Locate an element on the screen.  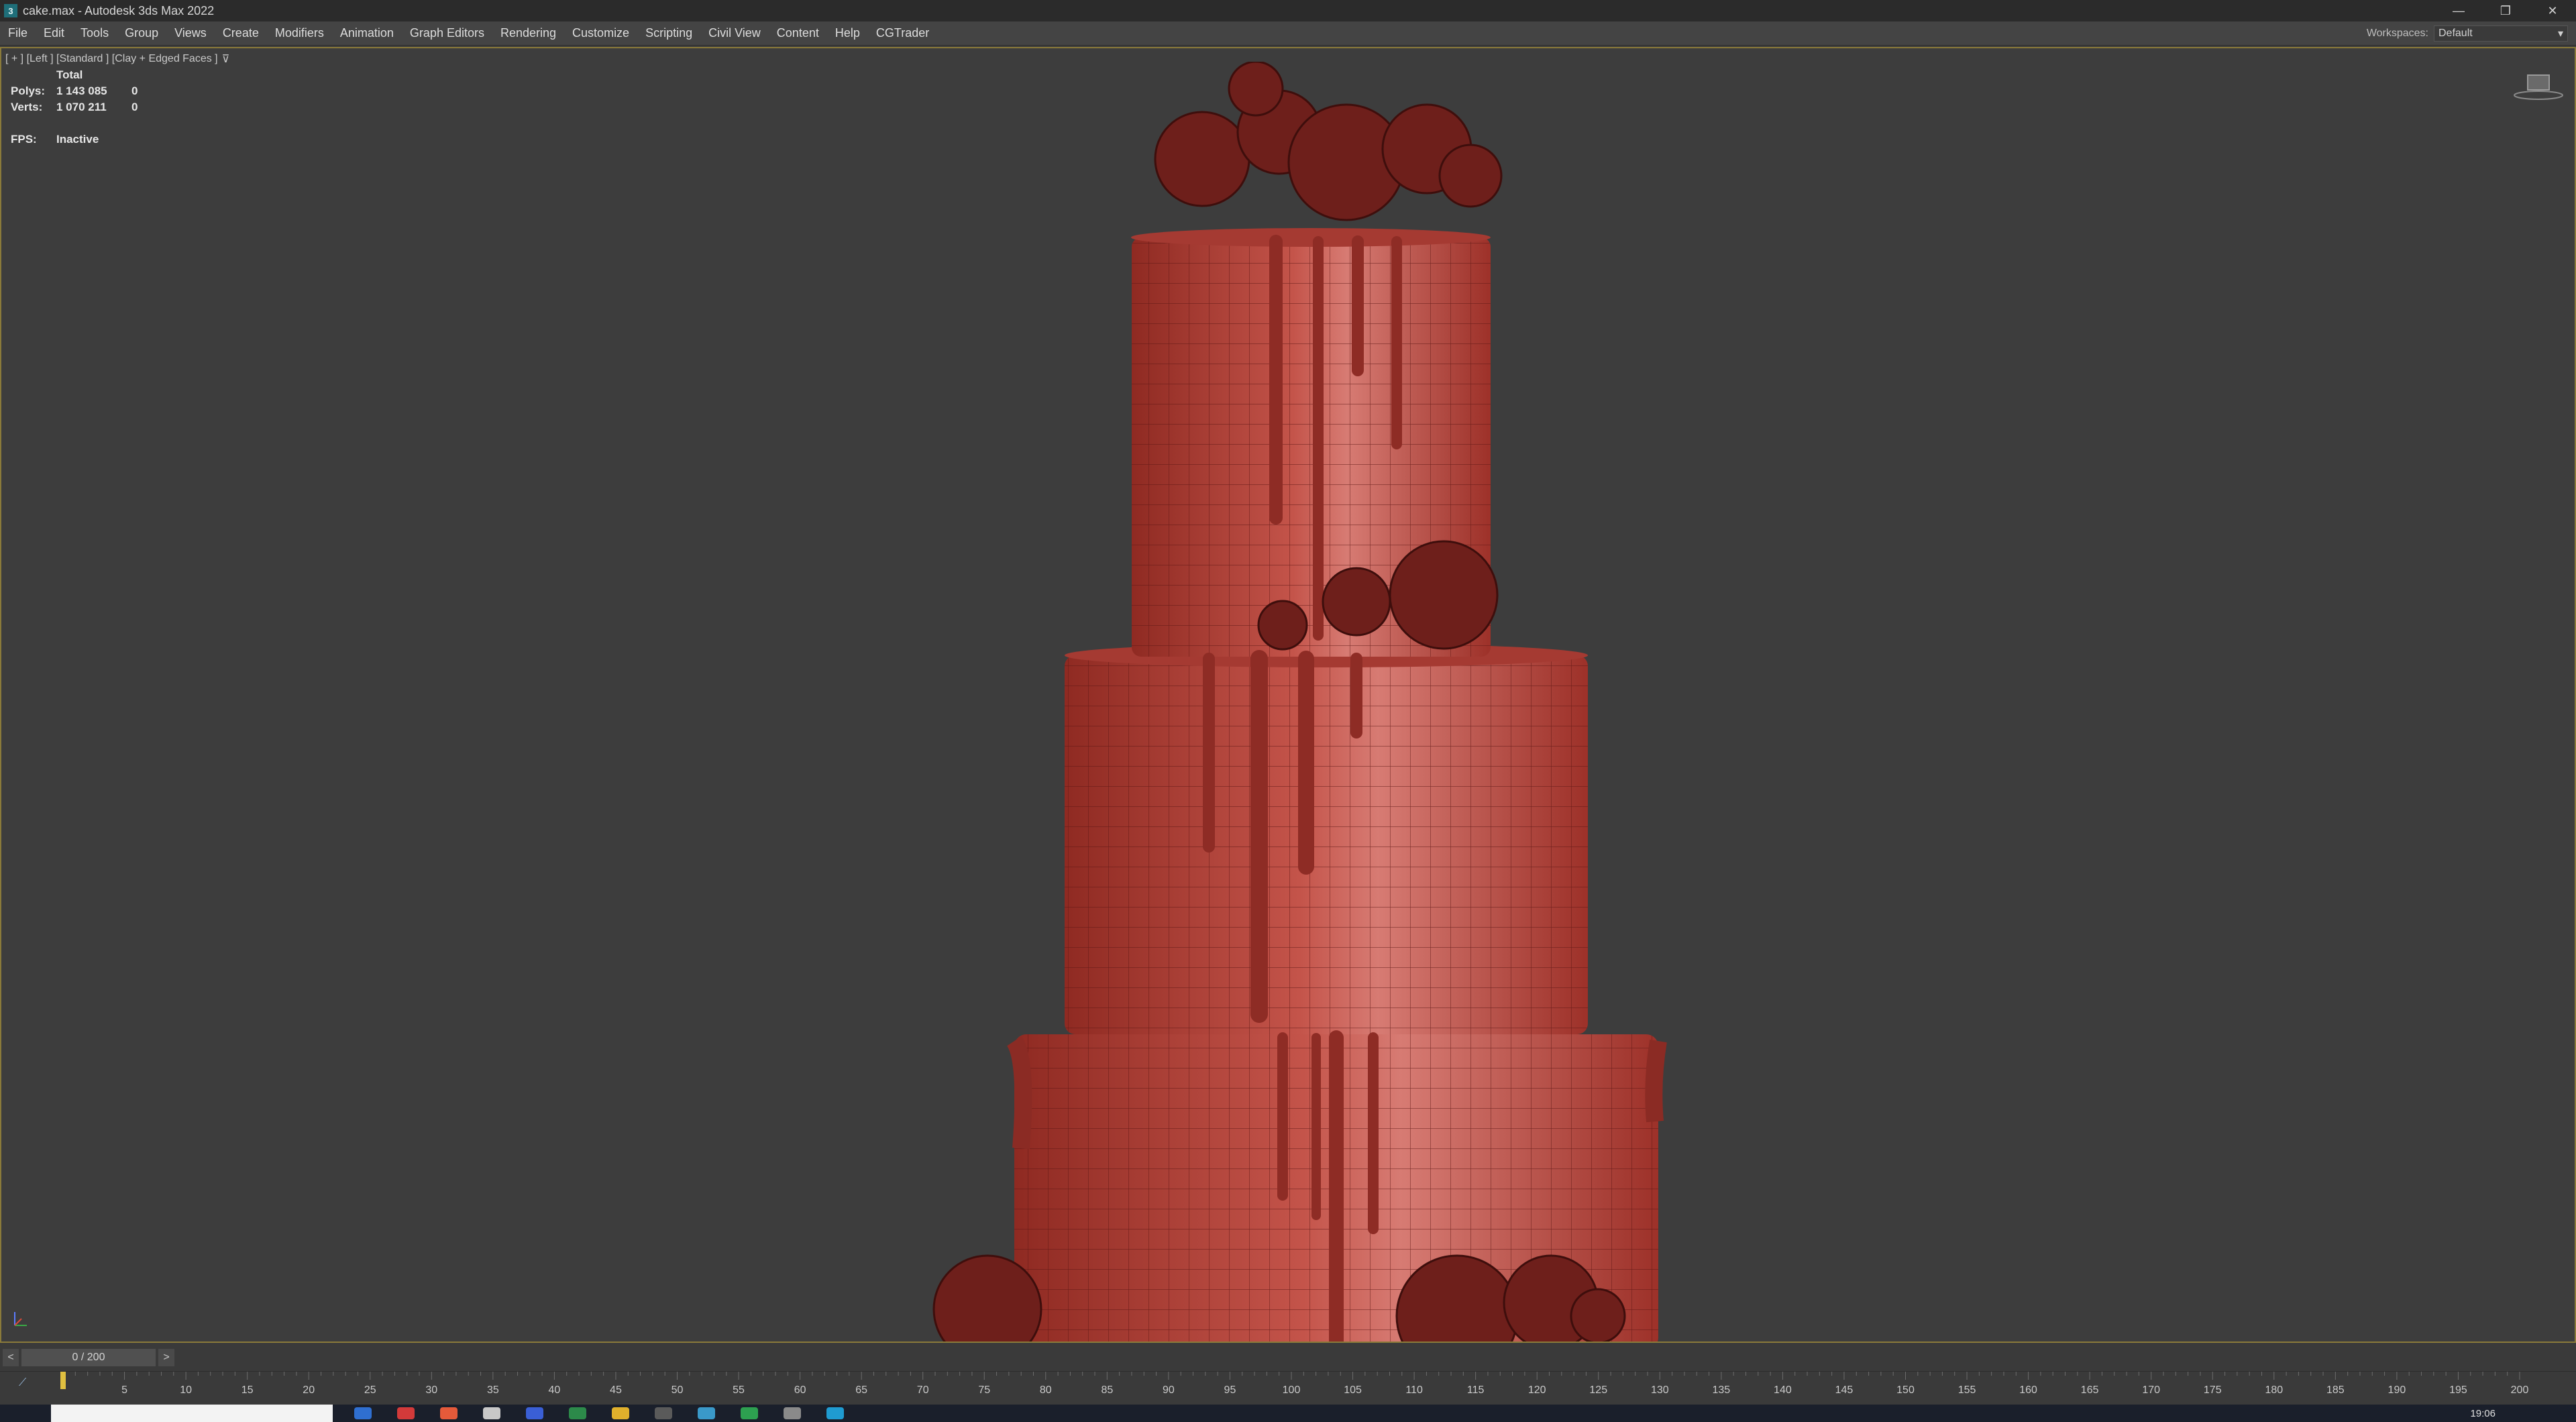
window-title: cake.max - Autodesk 3ds Max 2022 is located at coordinates (119, 10).